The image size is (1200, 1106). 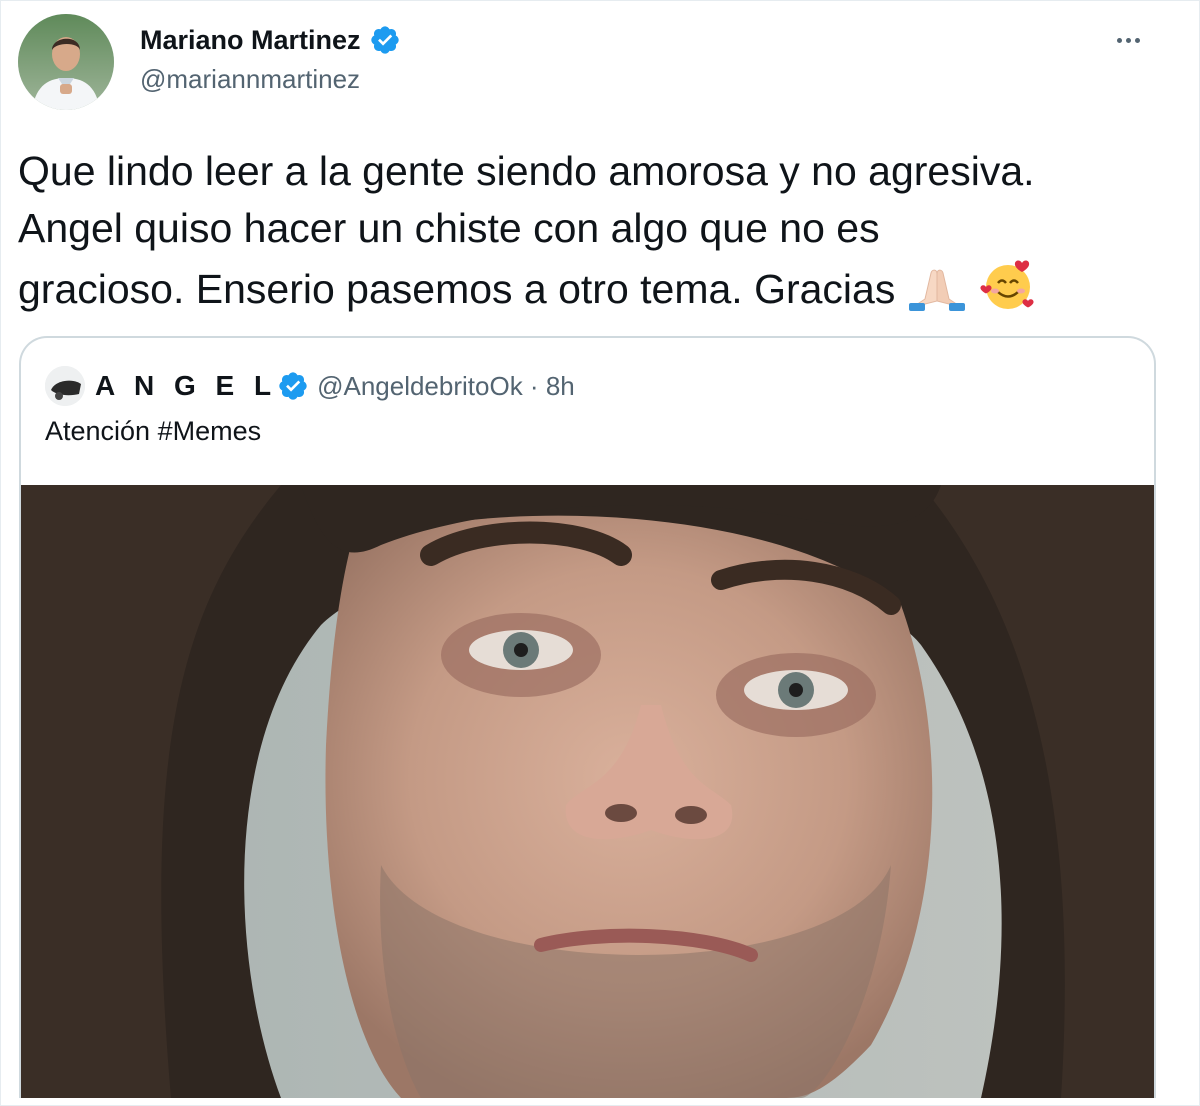 I want to click on quoted-author-name: A N G E L, so click(x=186, y=386).